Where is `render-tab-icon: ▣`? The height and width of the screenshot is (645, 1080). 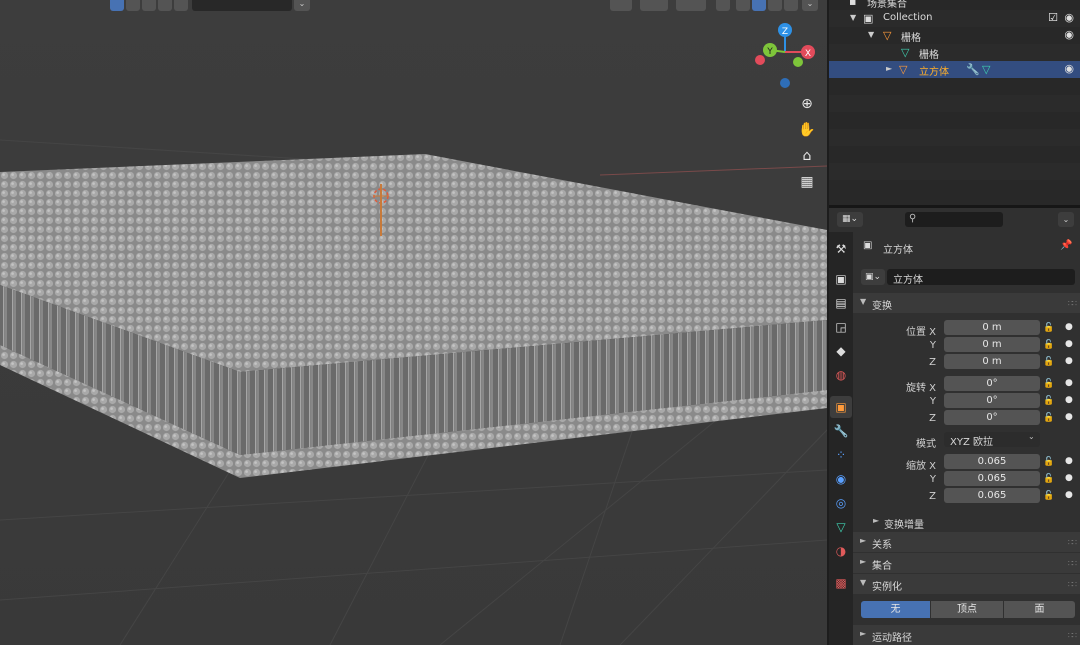 render-tab-icon: ▣ is located at coordinates (841, 279).